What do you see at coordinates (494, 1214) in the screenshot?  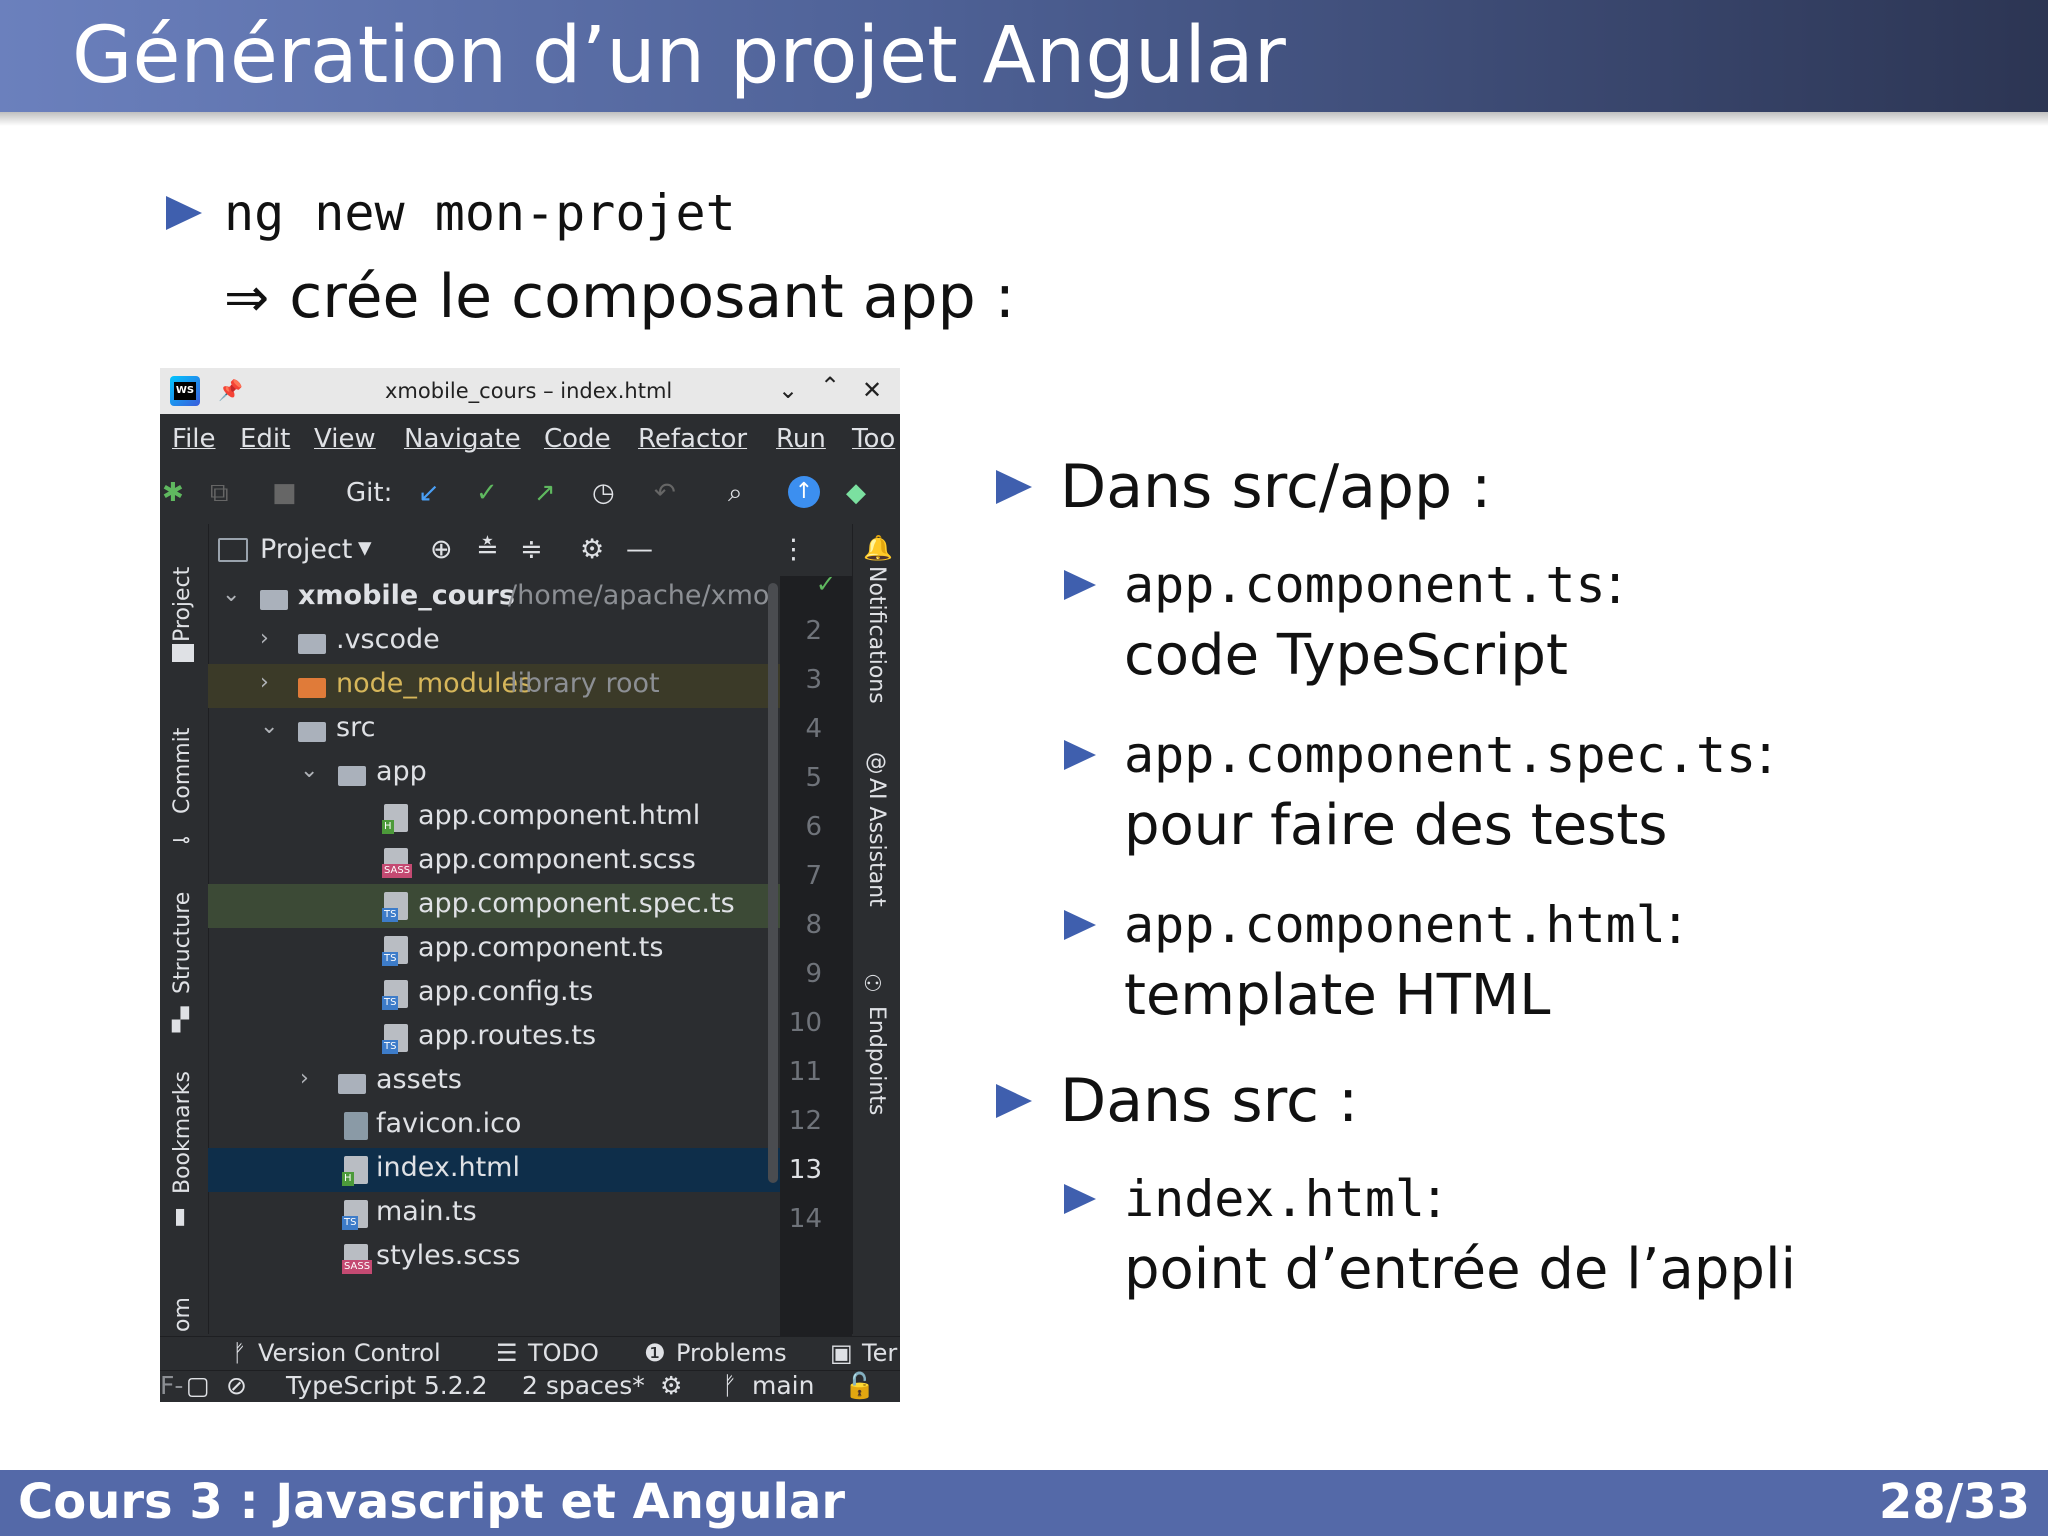 I see `tree-row: TS main.ts` at bounding box center [494, 1214].